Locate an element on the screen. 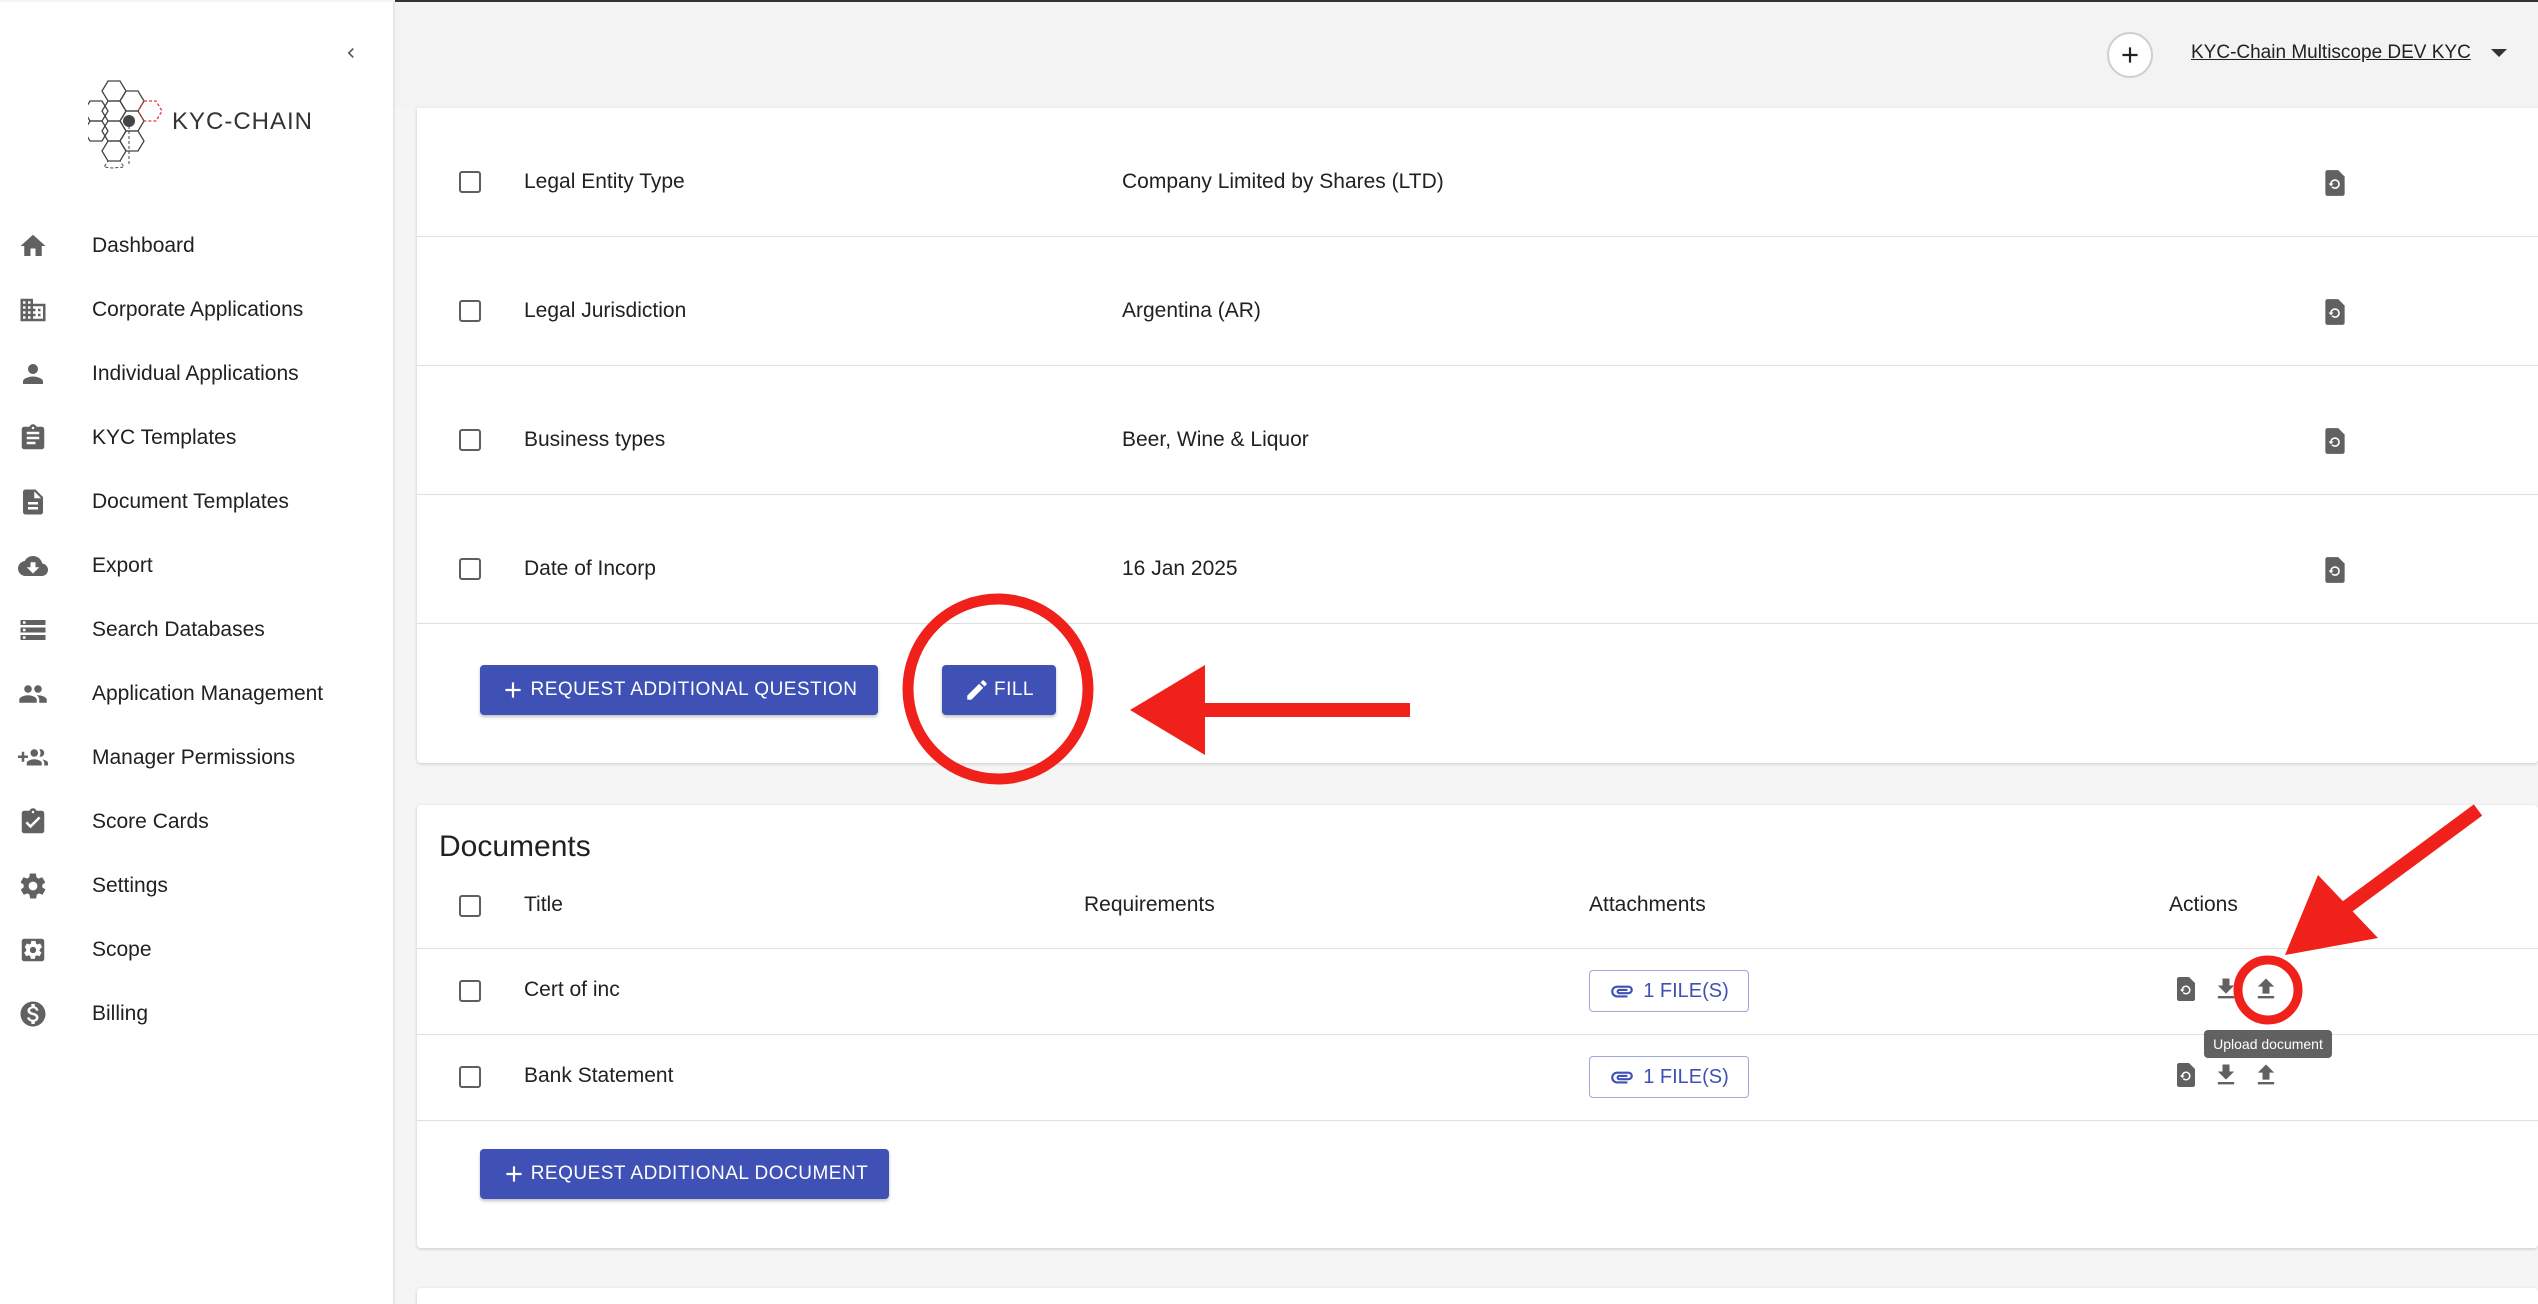 This screenshot has height=1304, width=2538. question-value: Beer, Wine & Liquor is located at coordinates (1215, 439).